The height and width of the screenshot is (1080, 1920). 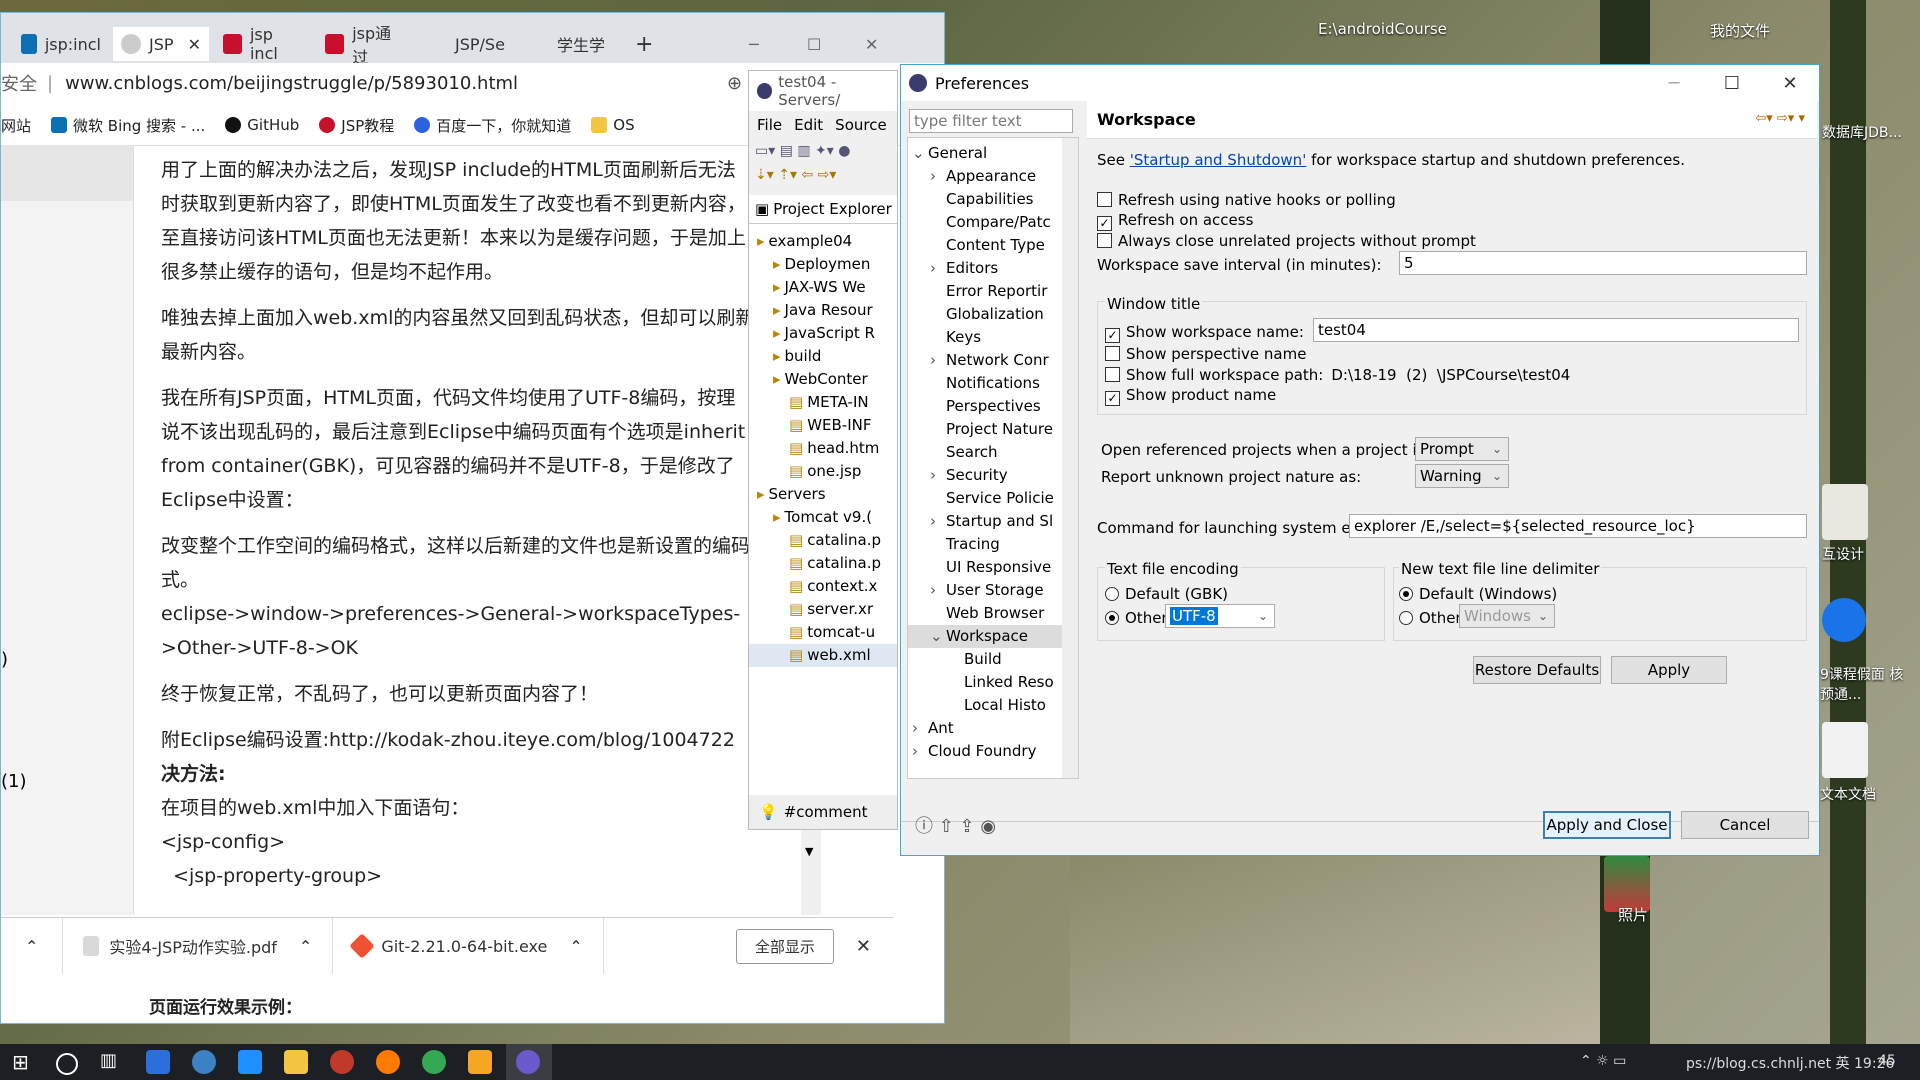 I want to click on project-tree-item: ▤ tomcat-u, so click(x=823, y=632).